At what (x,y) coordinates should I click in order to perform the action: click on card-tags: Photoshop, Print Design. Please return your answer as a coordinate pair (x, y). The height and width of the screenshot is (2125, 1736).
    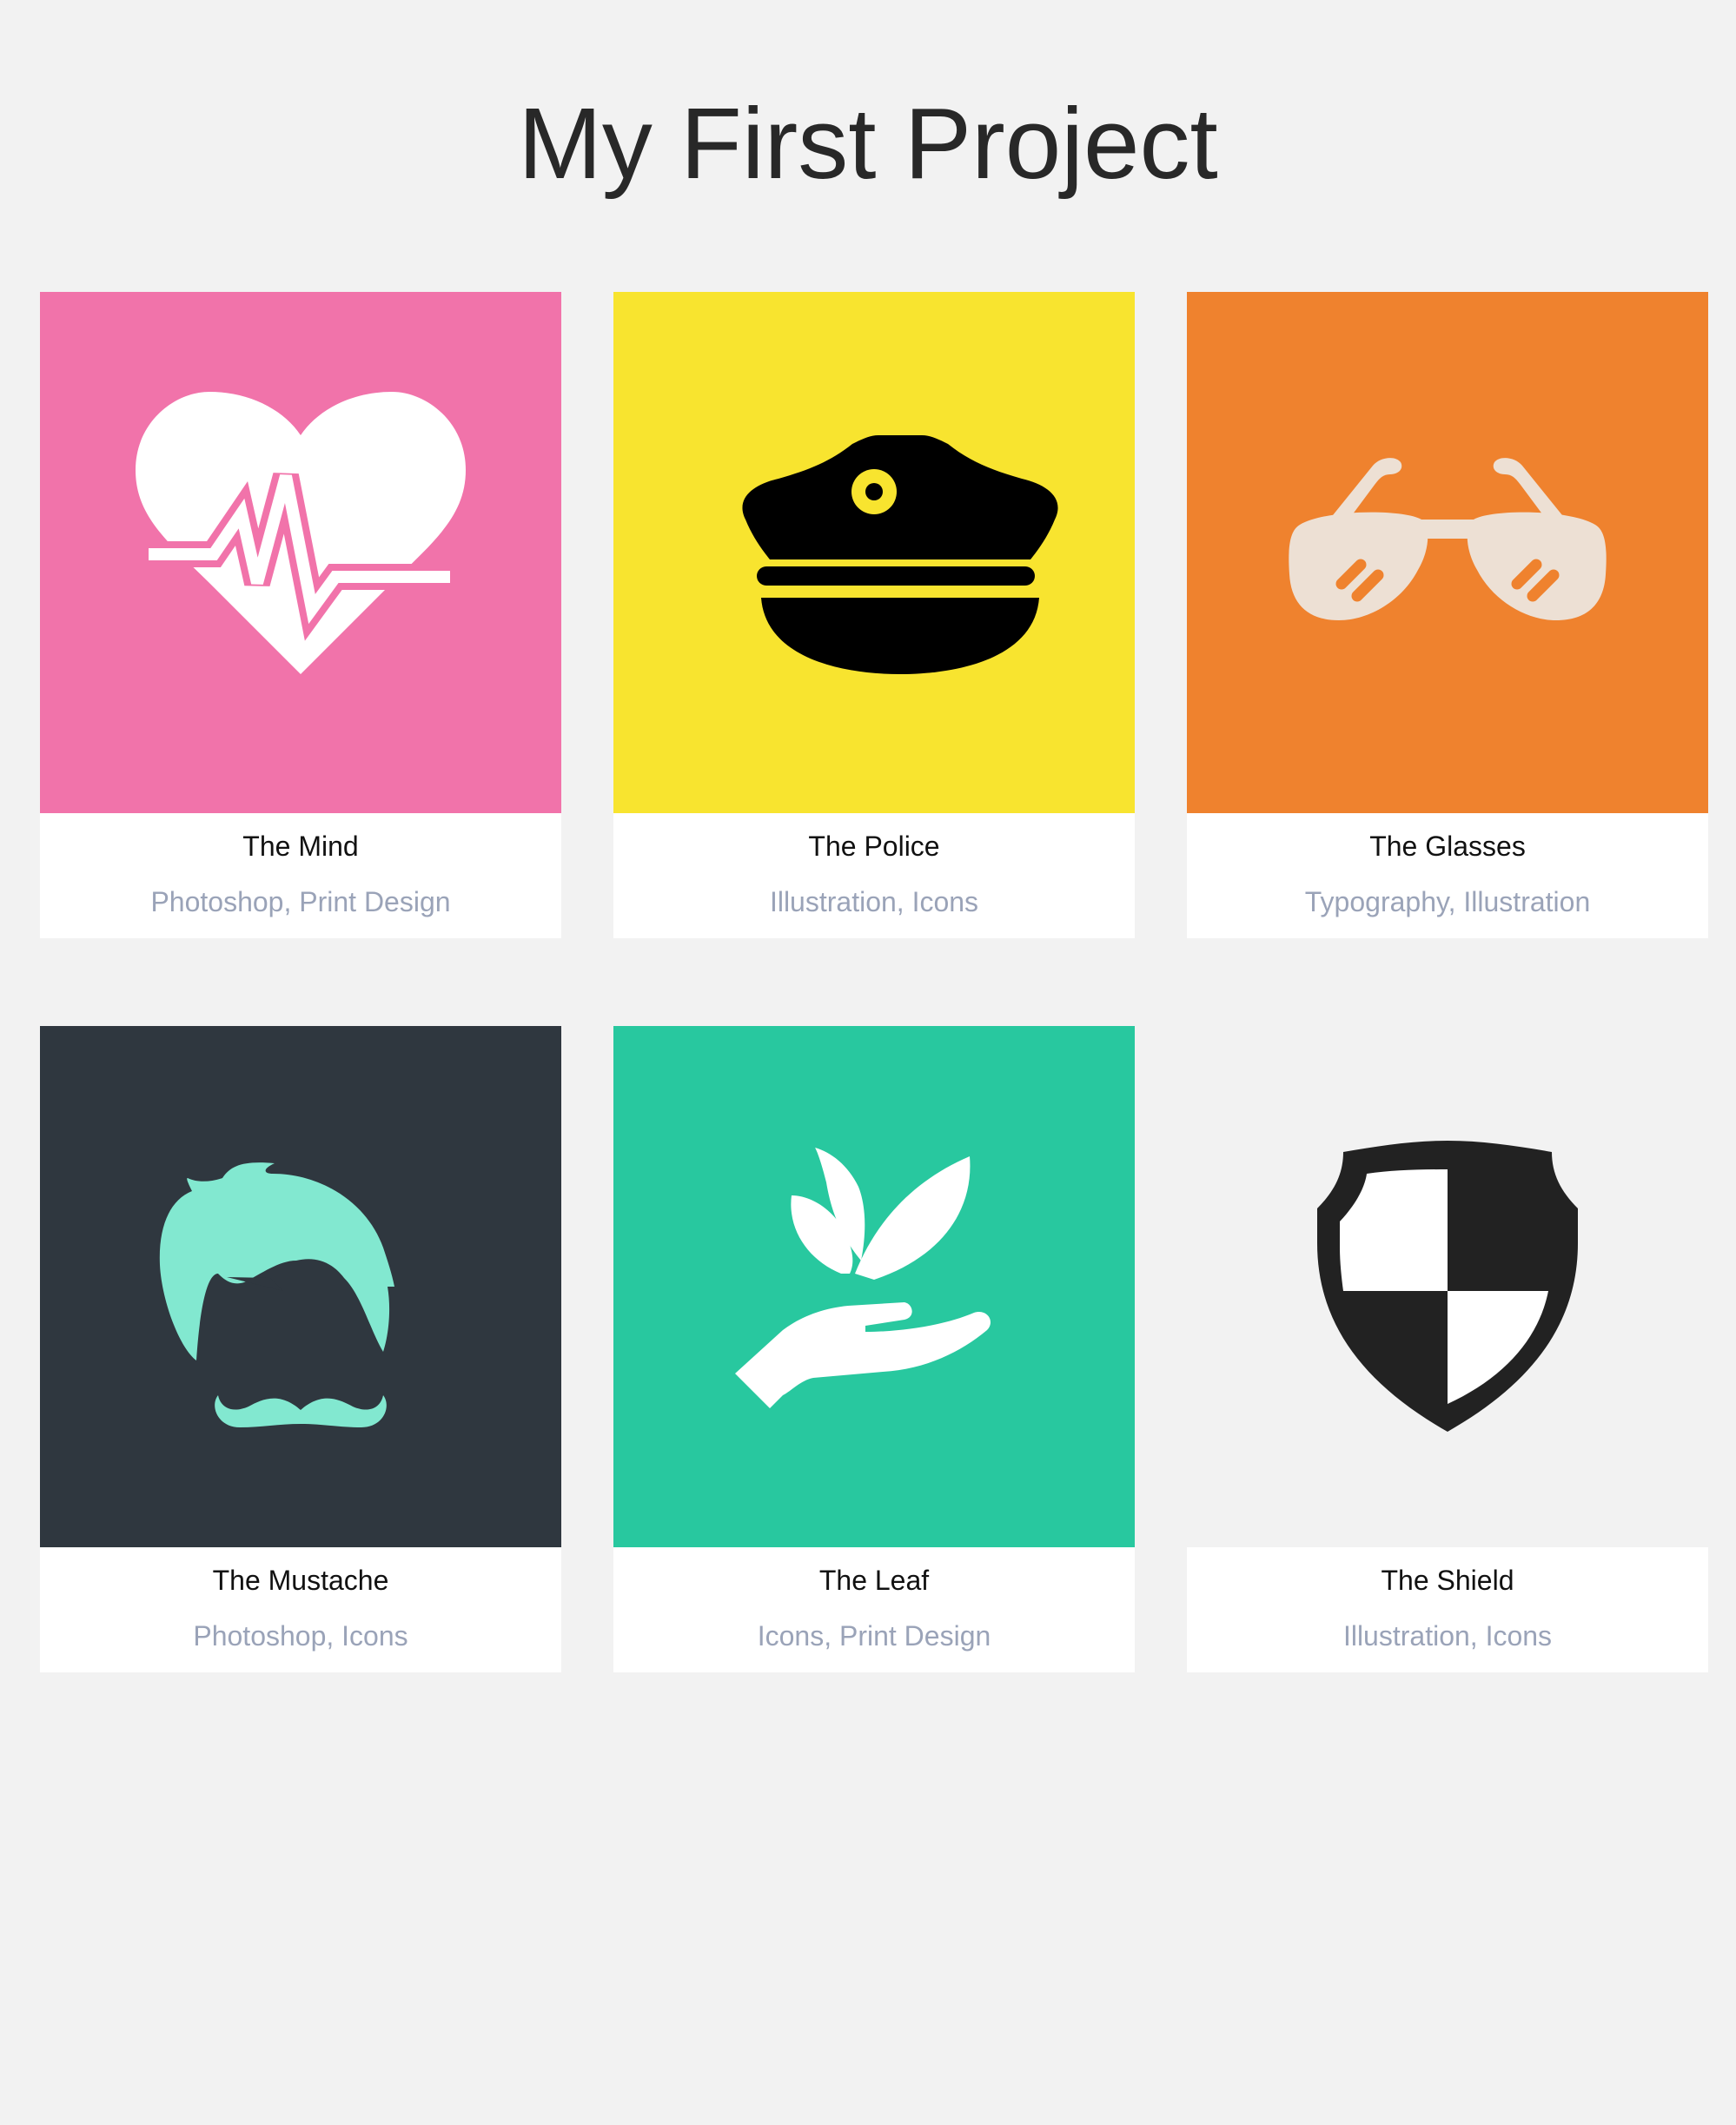
    Looking at the image, I should click on (300, 901).